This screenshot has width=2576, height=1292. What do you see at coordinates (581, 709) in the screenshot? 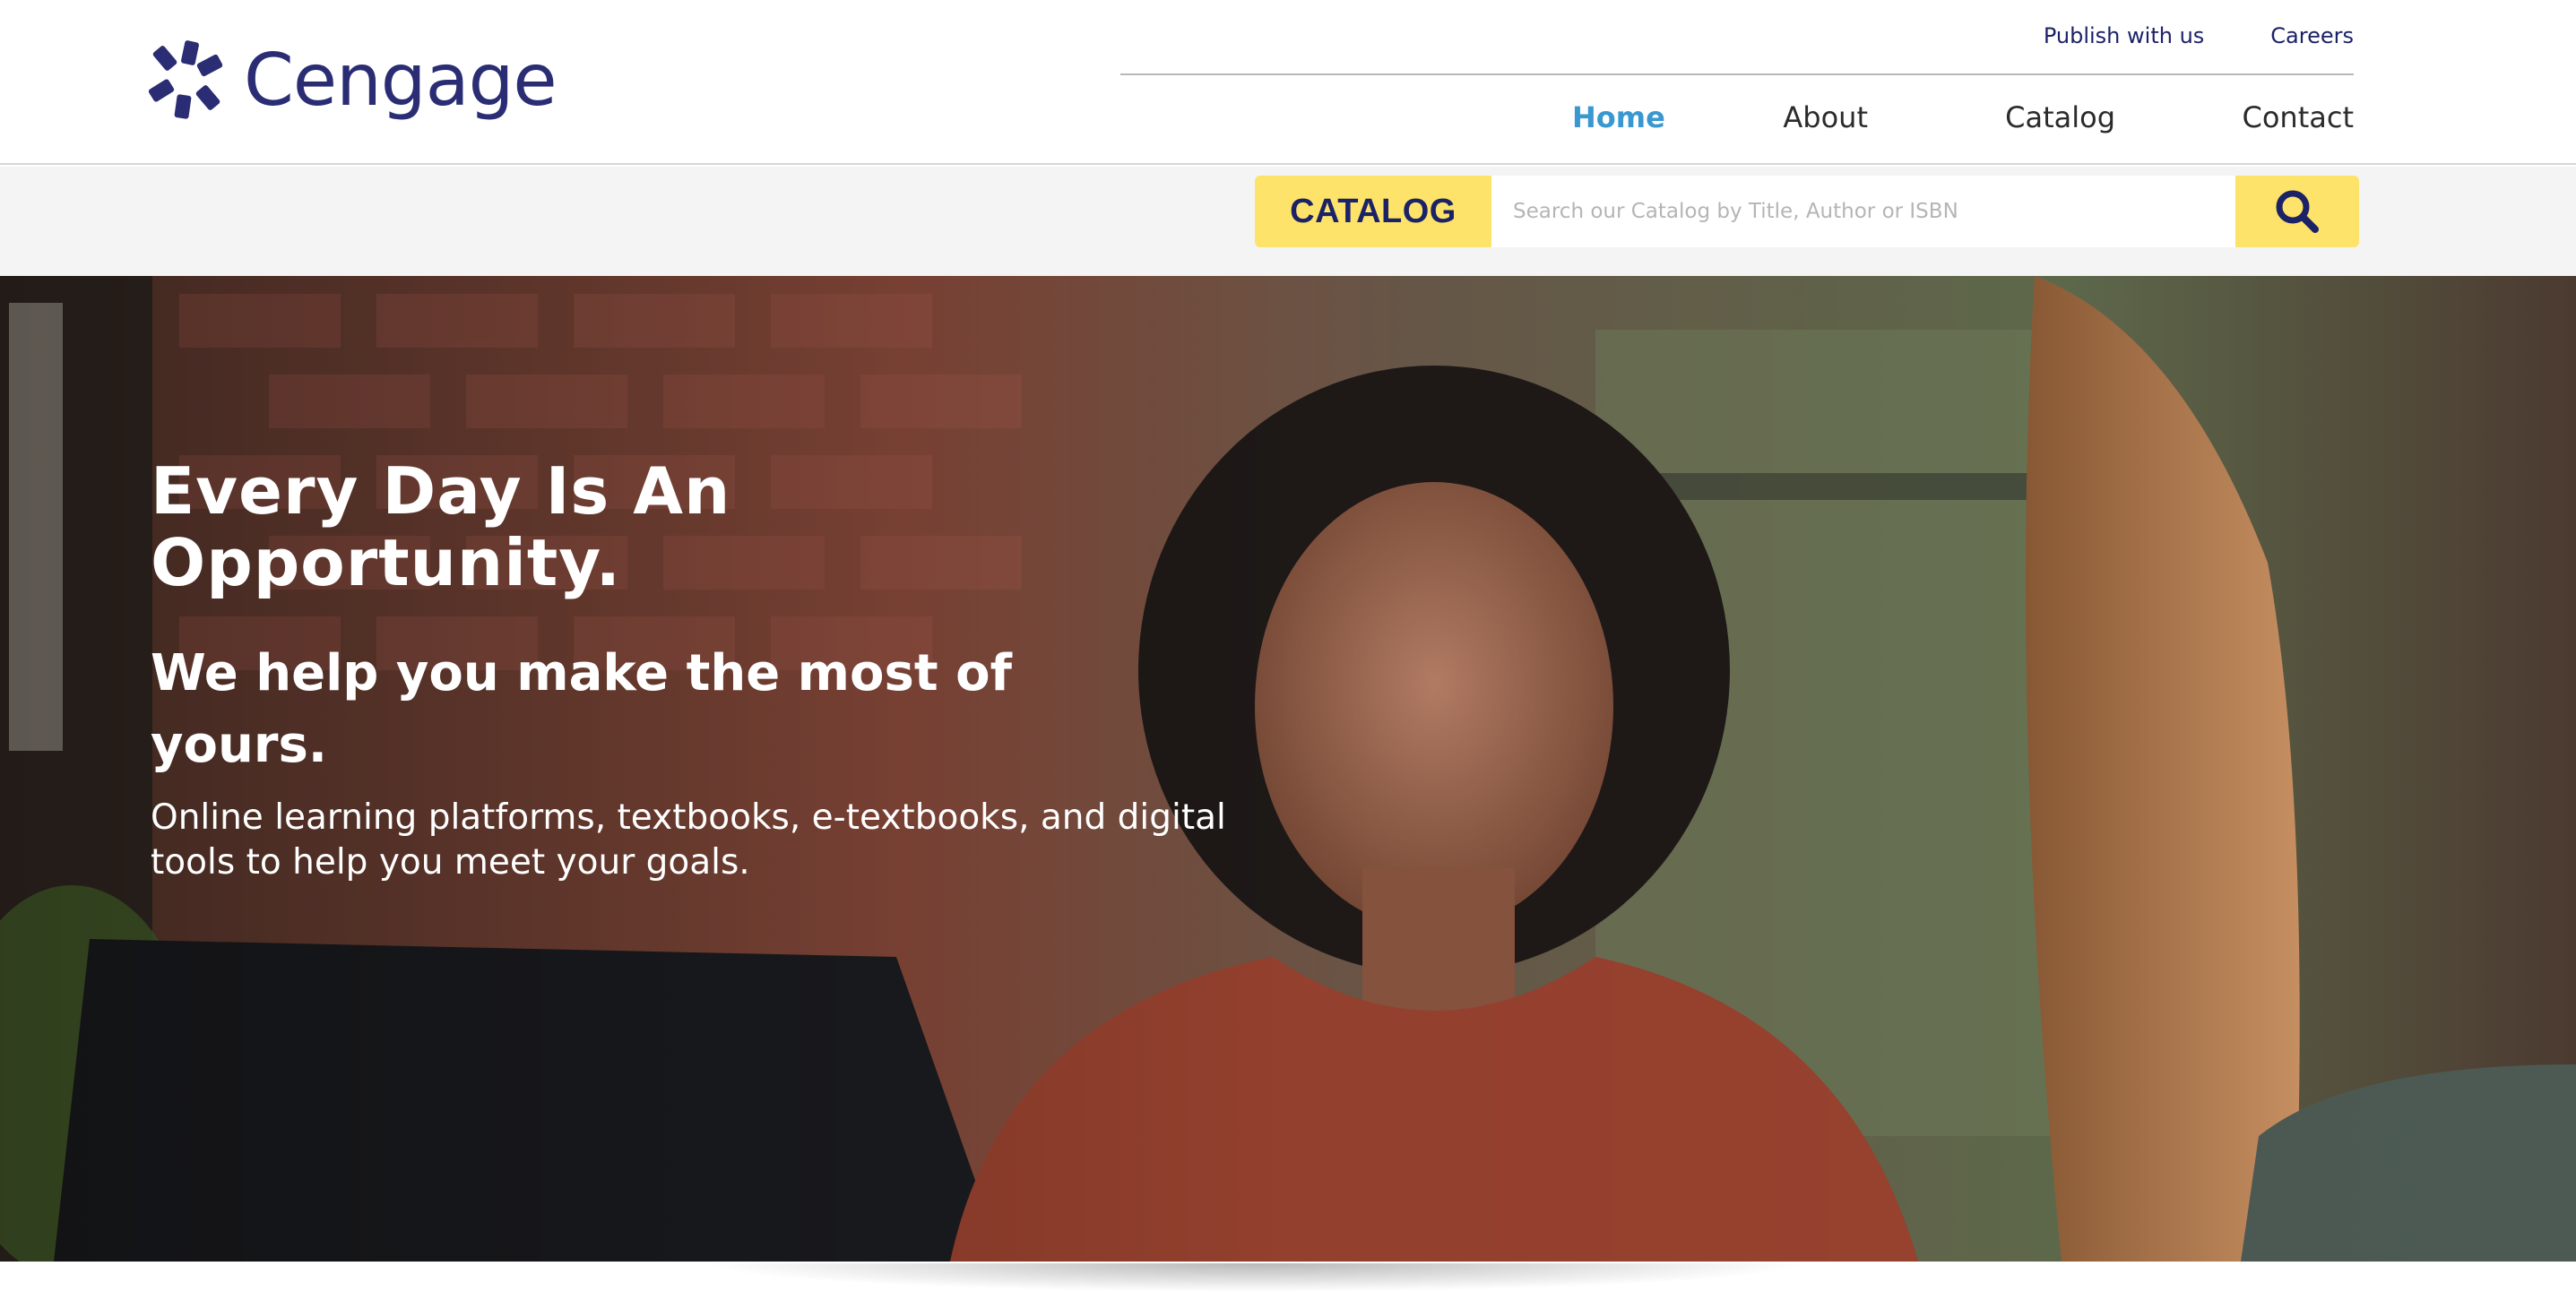
I see `hero-subtitle: We help you make the most of yours.` at bounding box center [581, 709].